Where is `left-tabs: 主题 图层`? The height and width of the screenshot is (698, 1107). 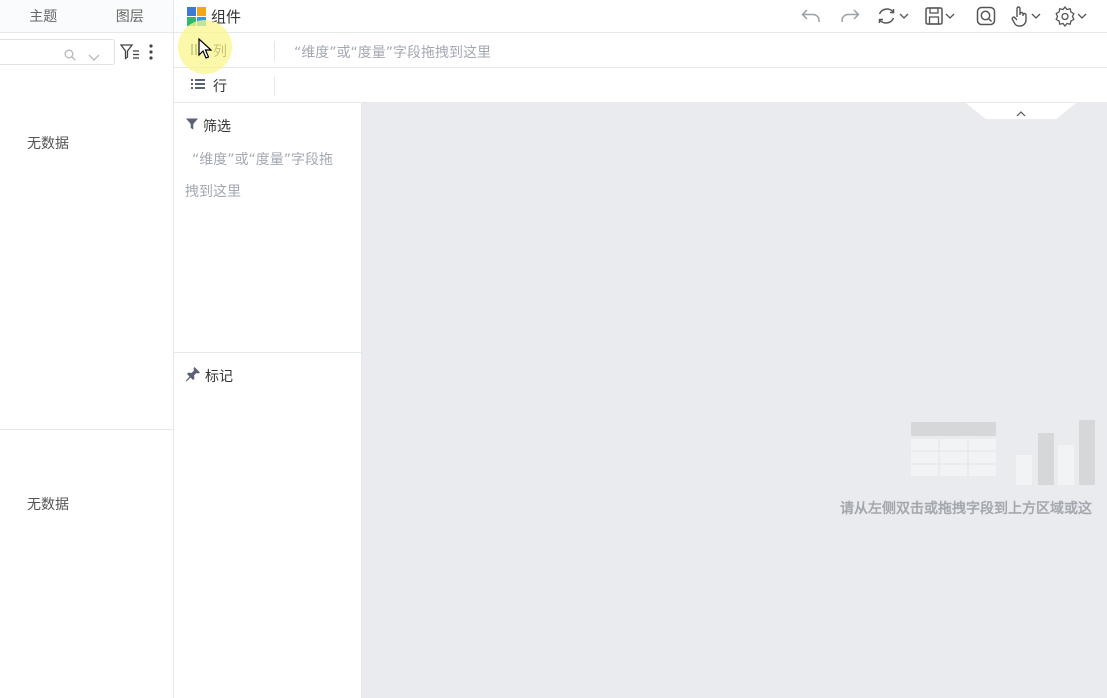 left-tabs: 主题 图层 is located at coordinates (86, 16).